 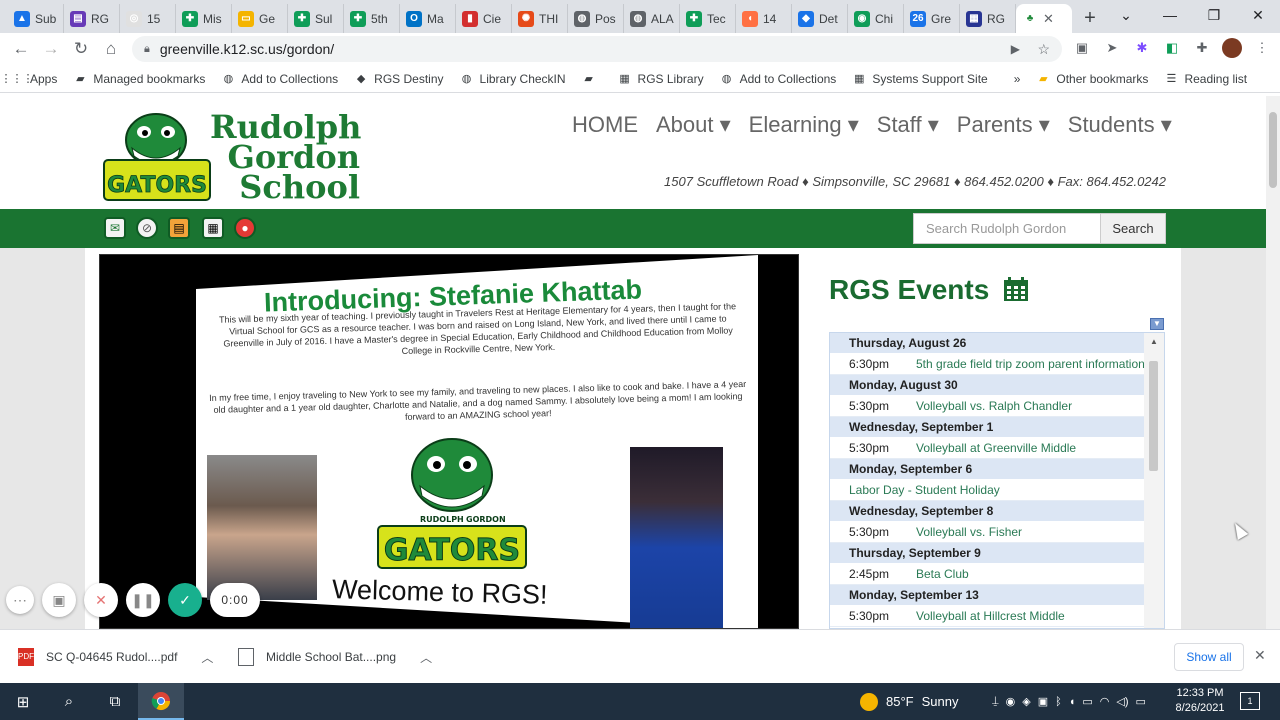 What do you see at coordinates (987, 616) in the screenshot?
I see `event-item: 5:30pm Volleyball at Hillcrest Middle` at bounding box center [987, 616].